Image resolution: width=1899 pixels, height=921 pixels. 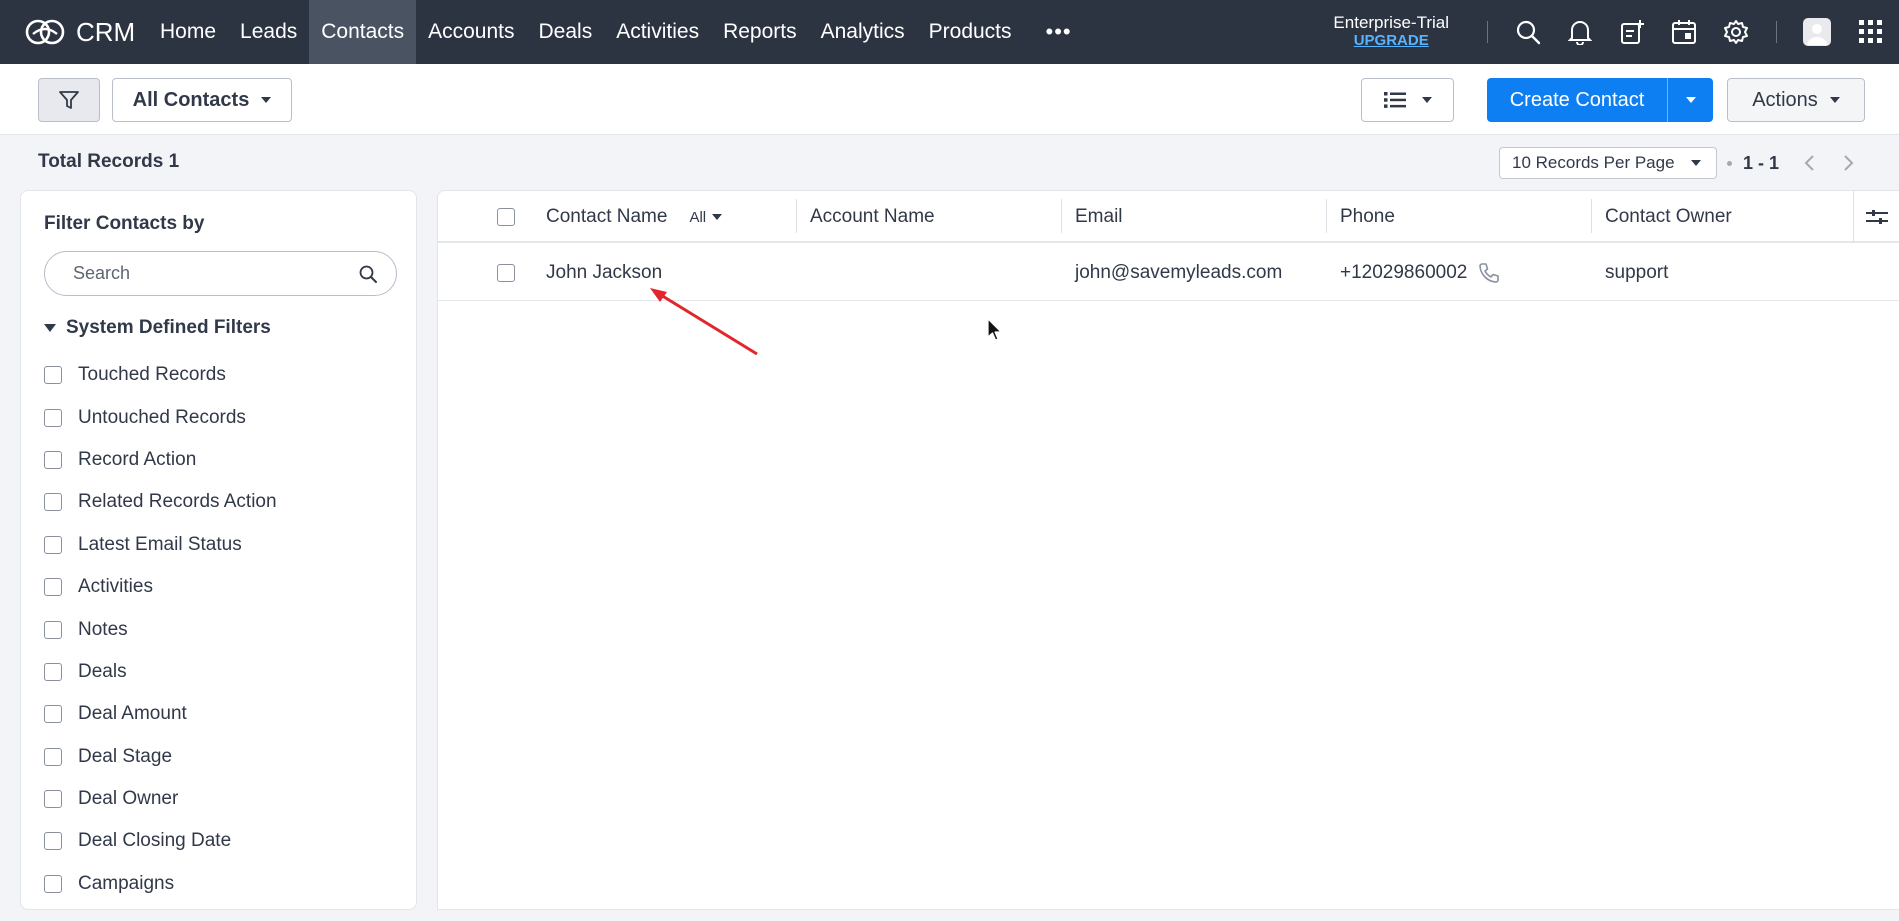 What do you see at coordinates (1876, 217) in the screenshot?
I see `column-settings-button` at bounding box center [1876, 217].